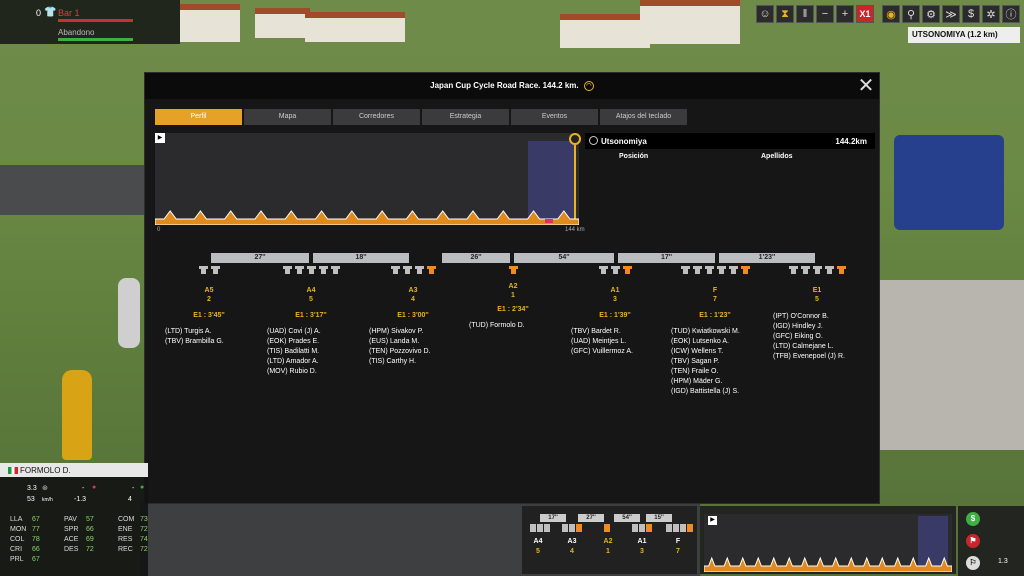 The image size is (1024, 576). Describe the element at coordinates (554, 117) in the screenshot. I see `tab-eventos: Eventos` at that location.